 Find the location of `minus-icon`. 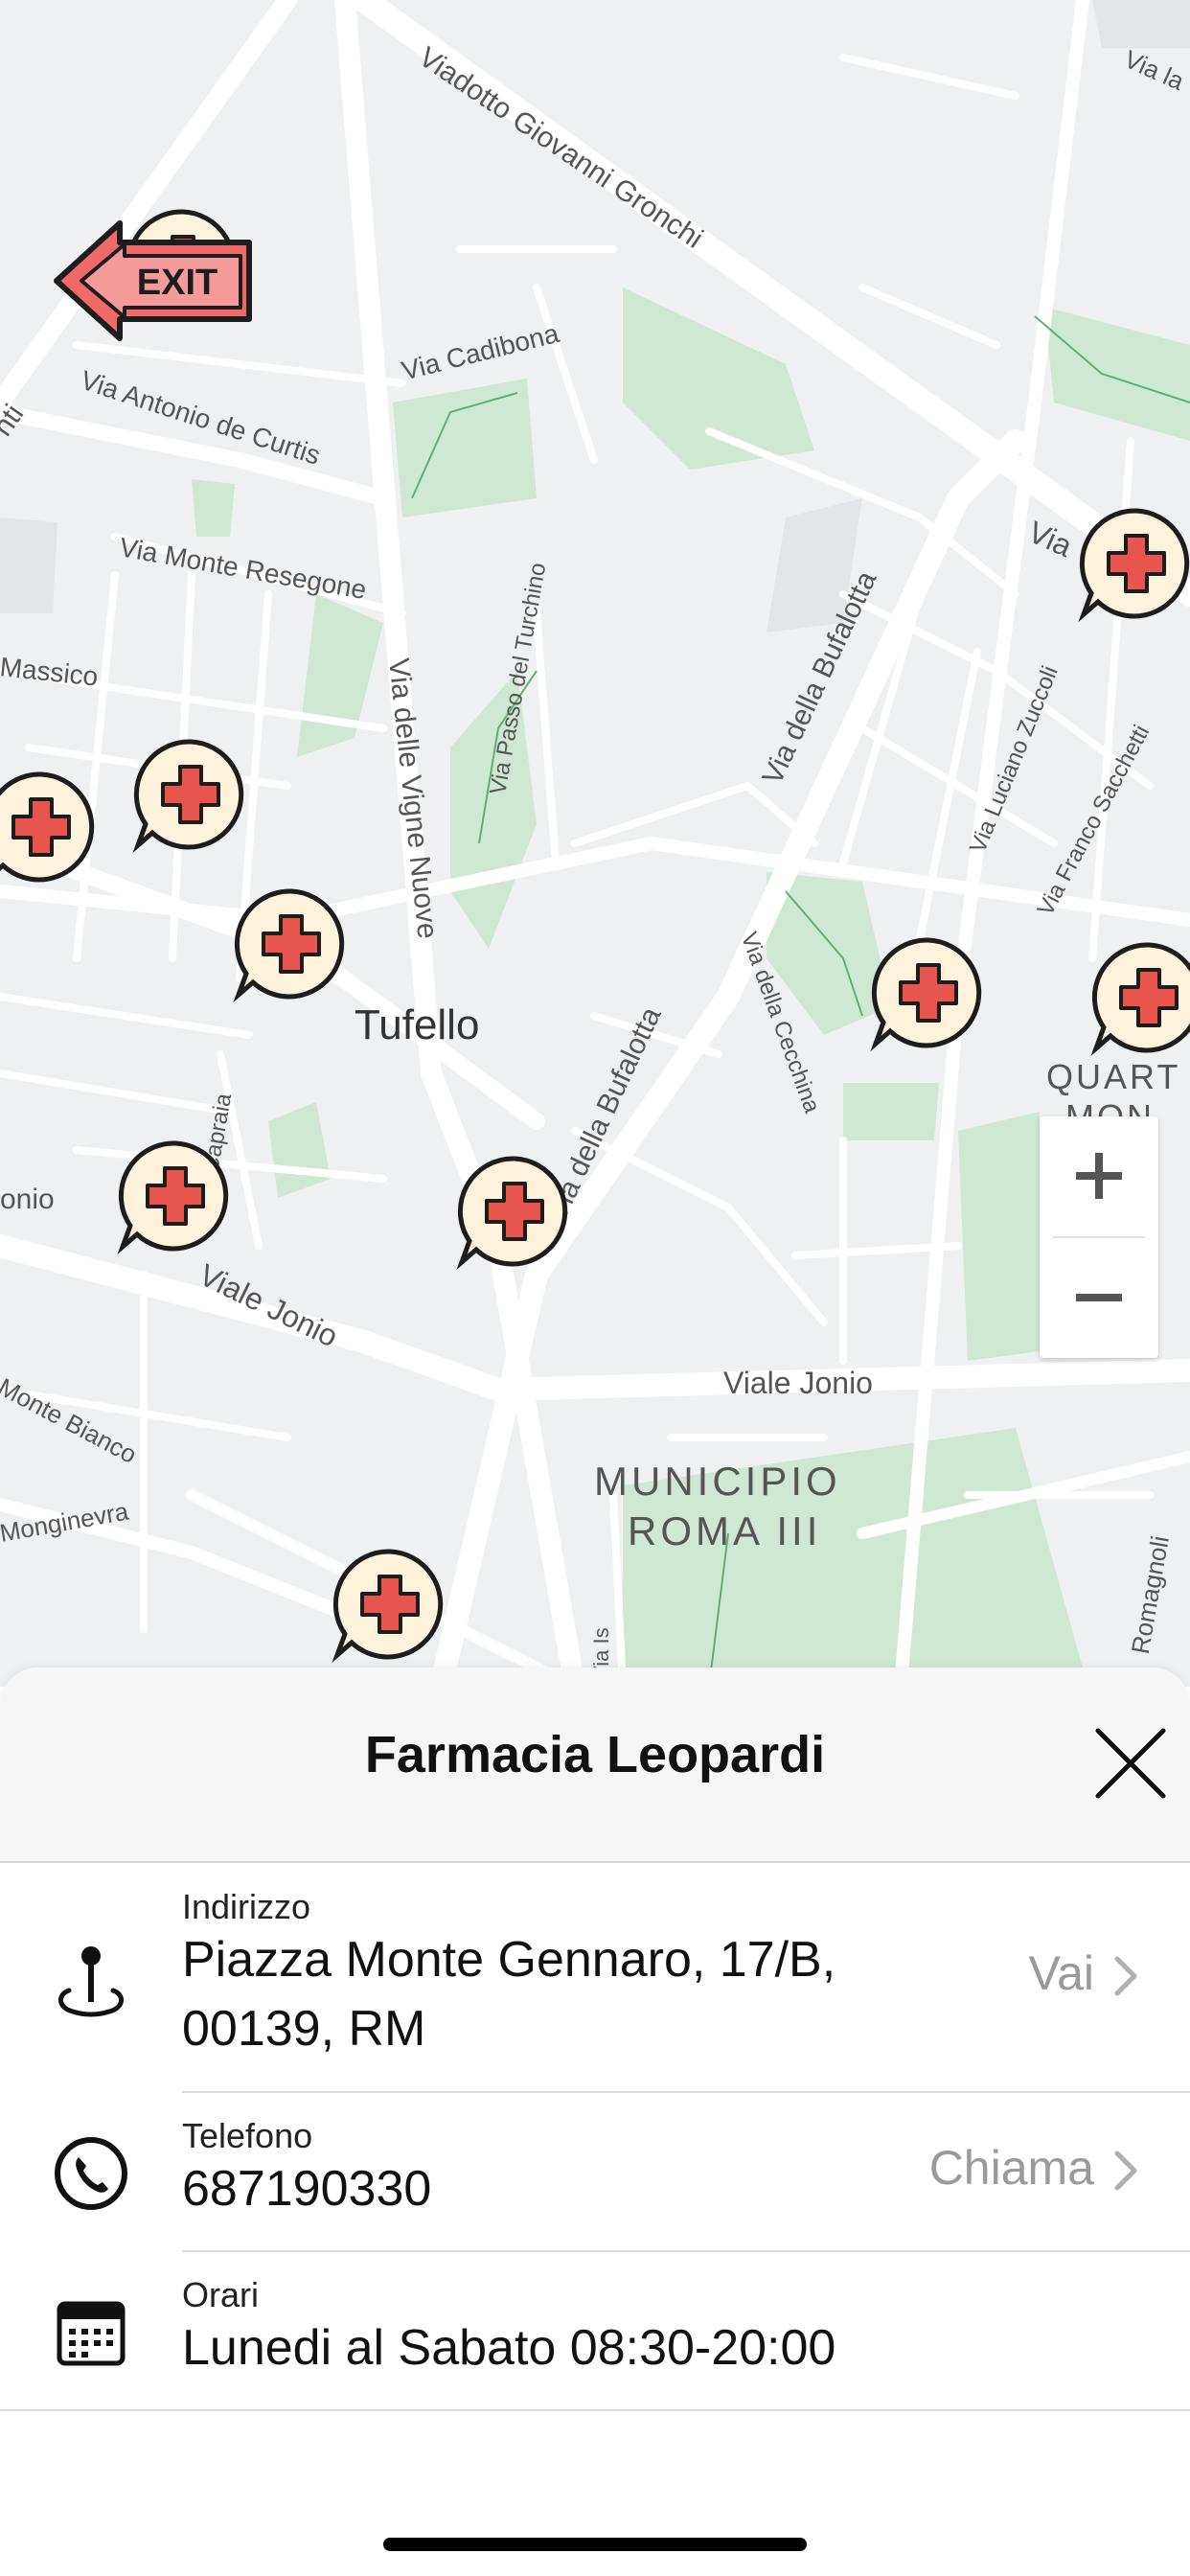

minus-icon is located at coordinates (1099, 1297).